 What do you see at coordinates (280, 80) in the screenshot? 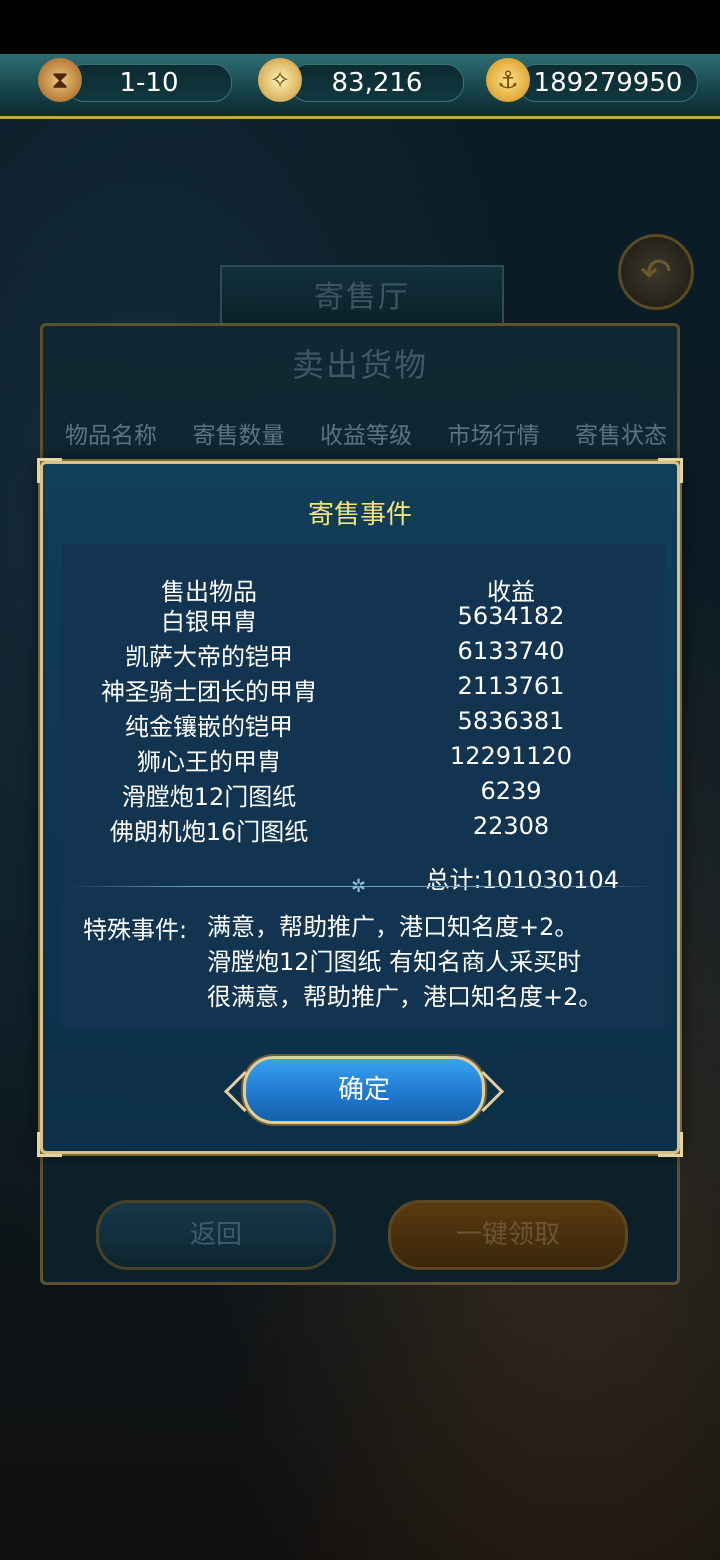
I see `compass-icon: ✧` at bounding box center [280, 80].